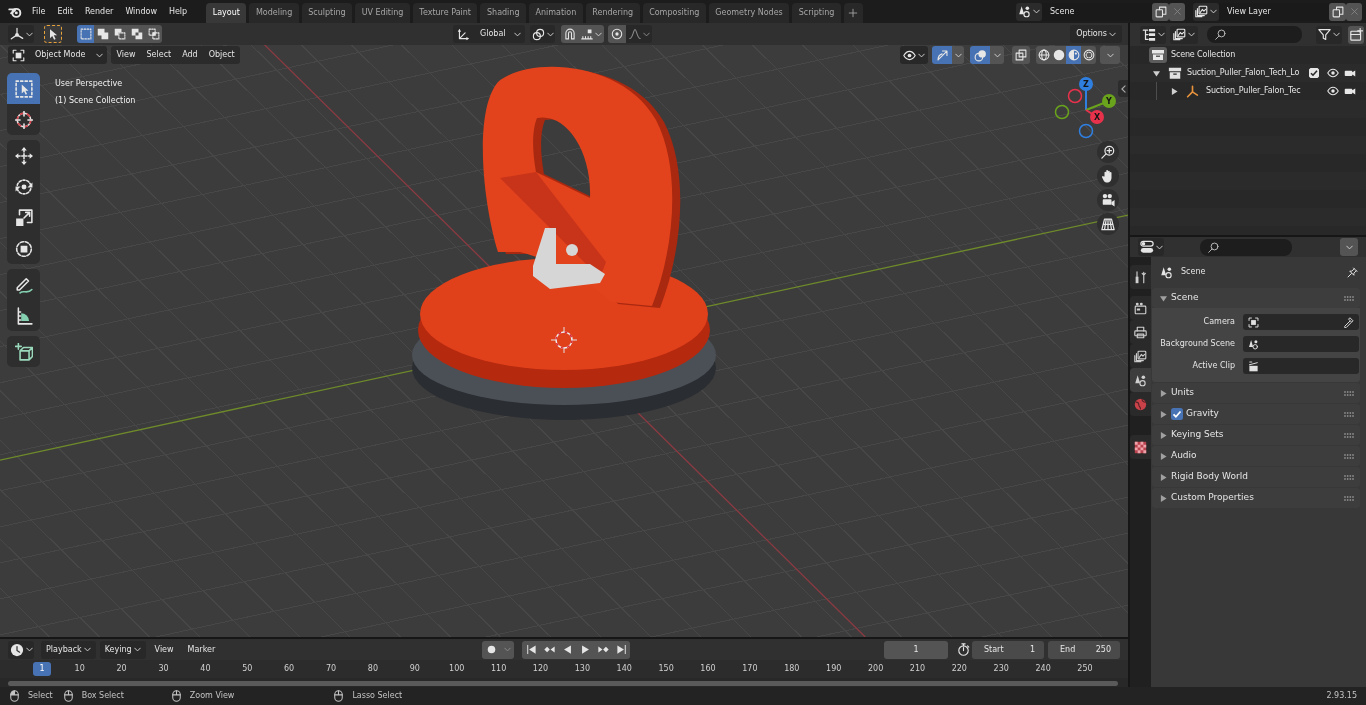 Image resolution: width=1366 pixels, height=705 pixels. What do you see at coordinates (1185, 298) in the screenshot?
I see `panel-title: Scene` at bounding box center [1185, 298].